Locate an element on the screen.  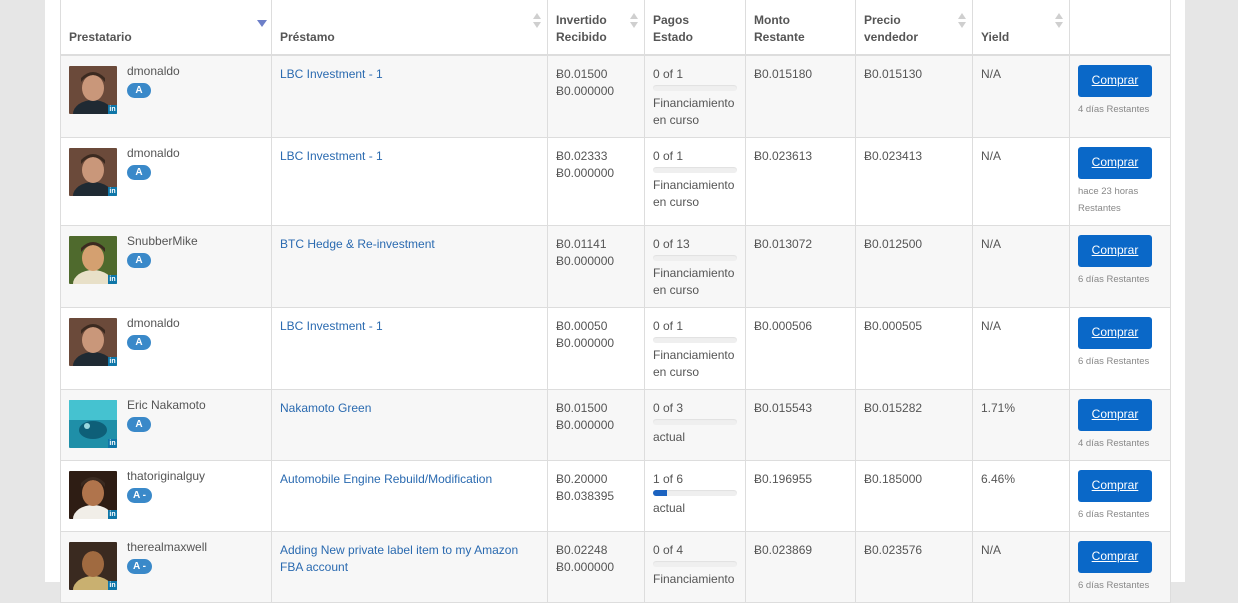
action-cell: Comprar 4 días Restantes is located at coordinates (1120, 96).